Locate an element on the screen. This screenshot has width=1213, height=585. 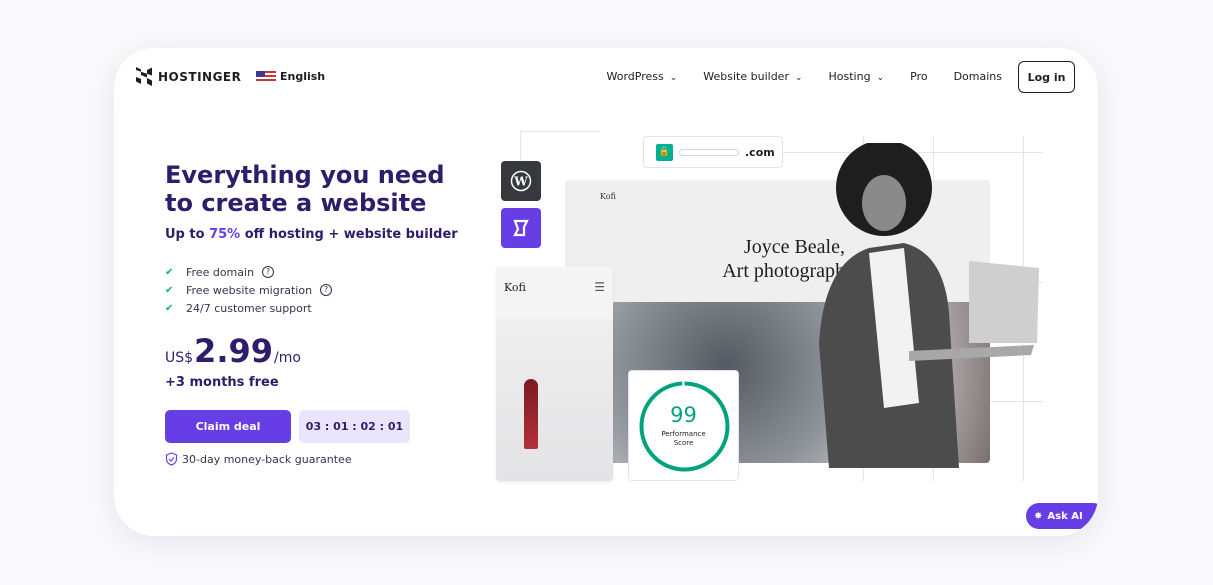
us-flag-icon is located at coordinates (266, 76).